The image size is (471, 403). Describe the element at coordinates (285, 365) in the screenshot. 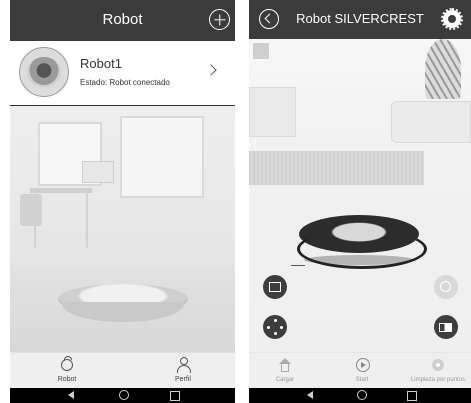

I see `house-icon` at that location.